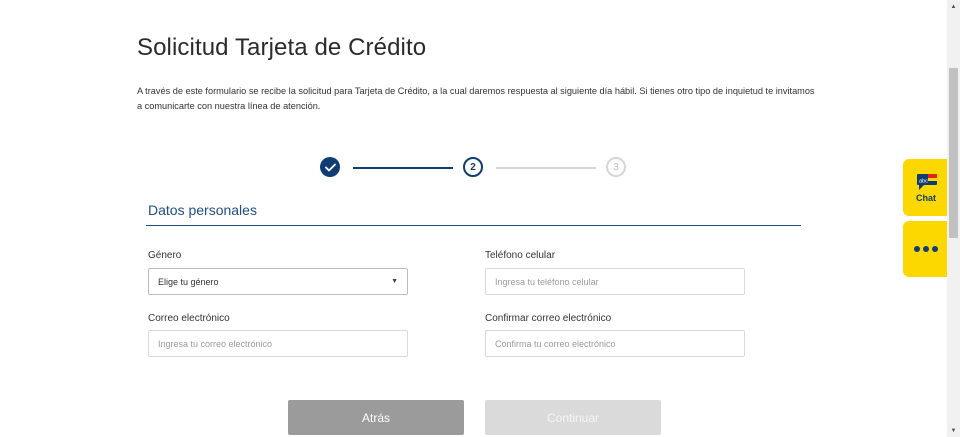 The image size is (960, 437). Describe the element at coordinates (548, 318) in the screenshot. I see `confirm-email-label: Confirmar correo electrónico` at that location.